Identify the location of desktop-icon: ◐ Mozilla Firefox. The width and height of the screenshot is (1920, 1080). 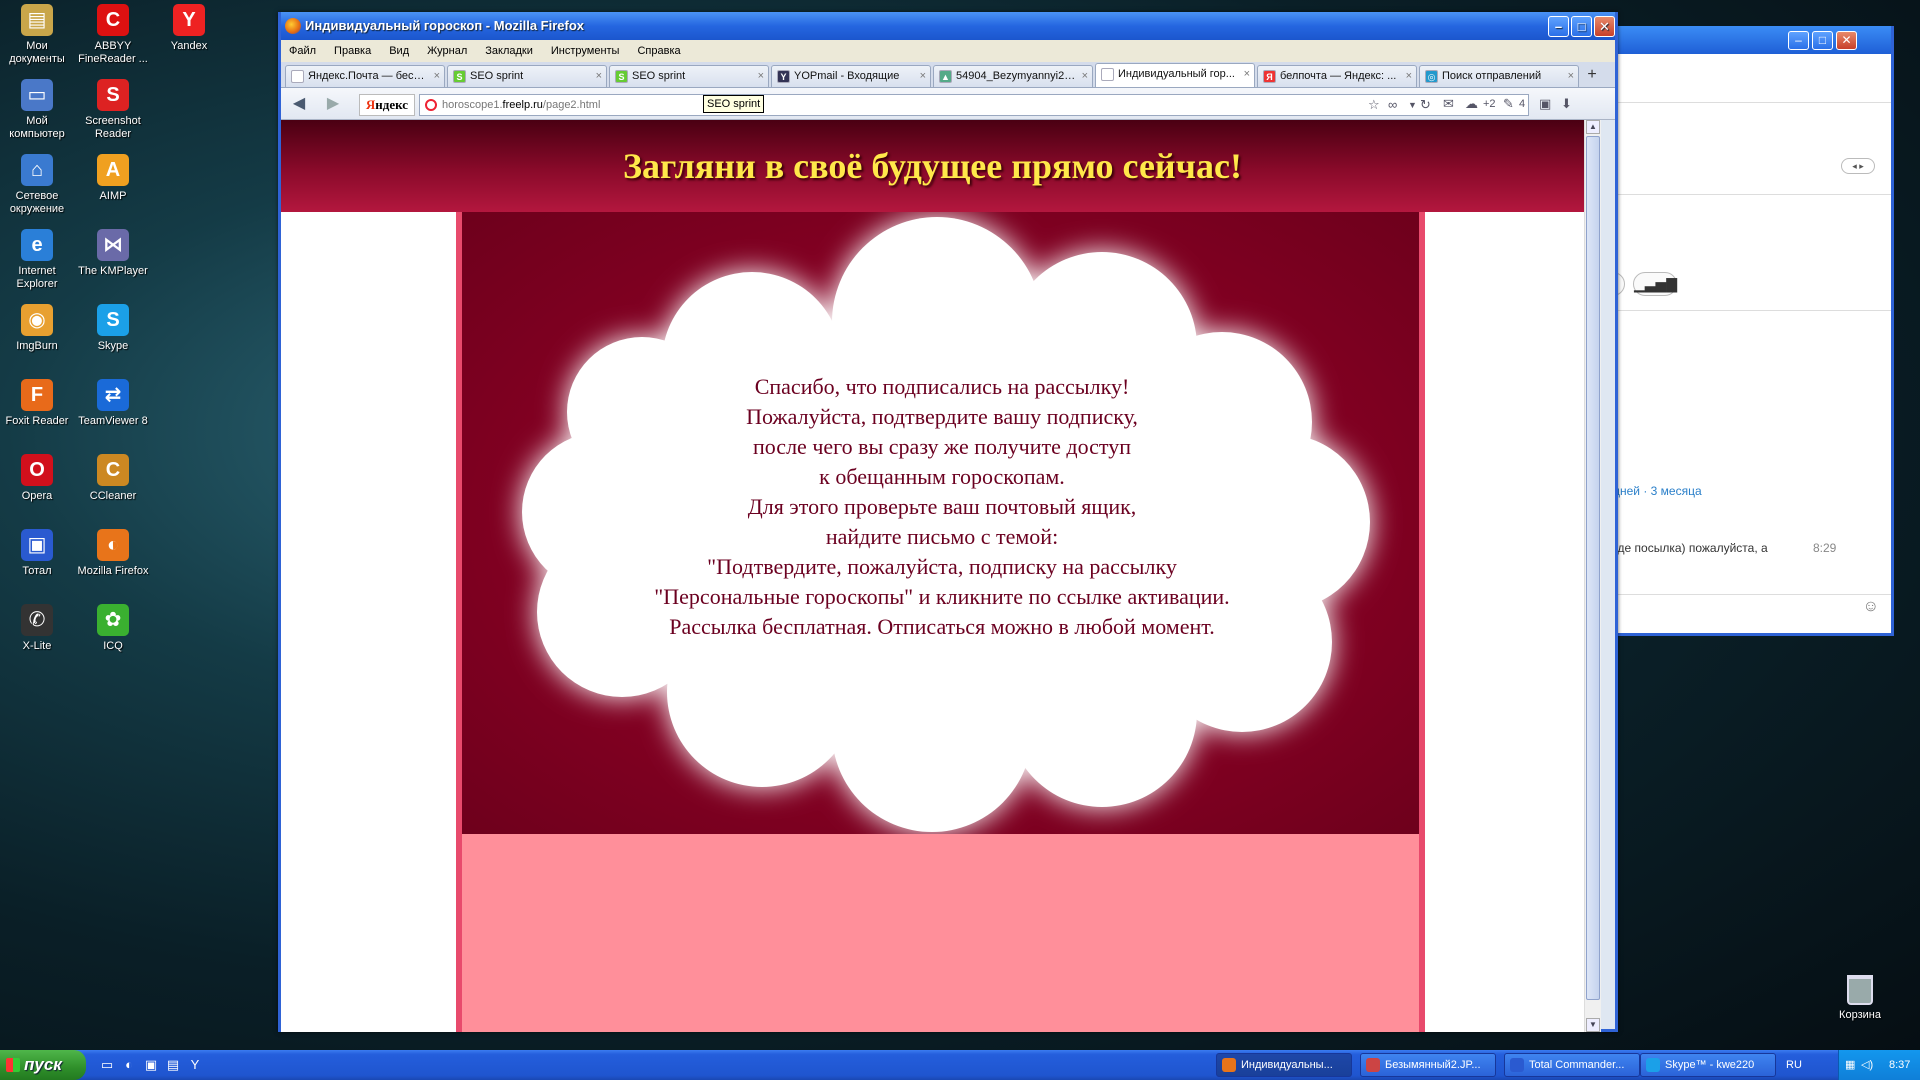
(113, 553).